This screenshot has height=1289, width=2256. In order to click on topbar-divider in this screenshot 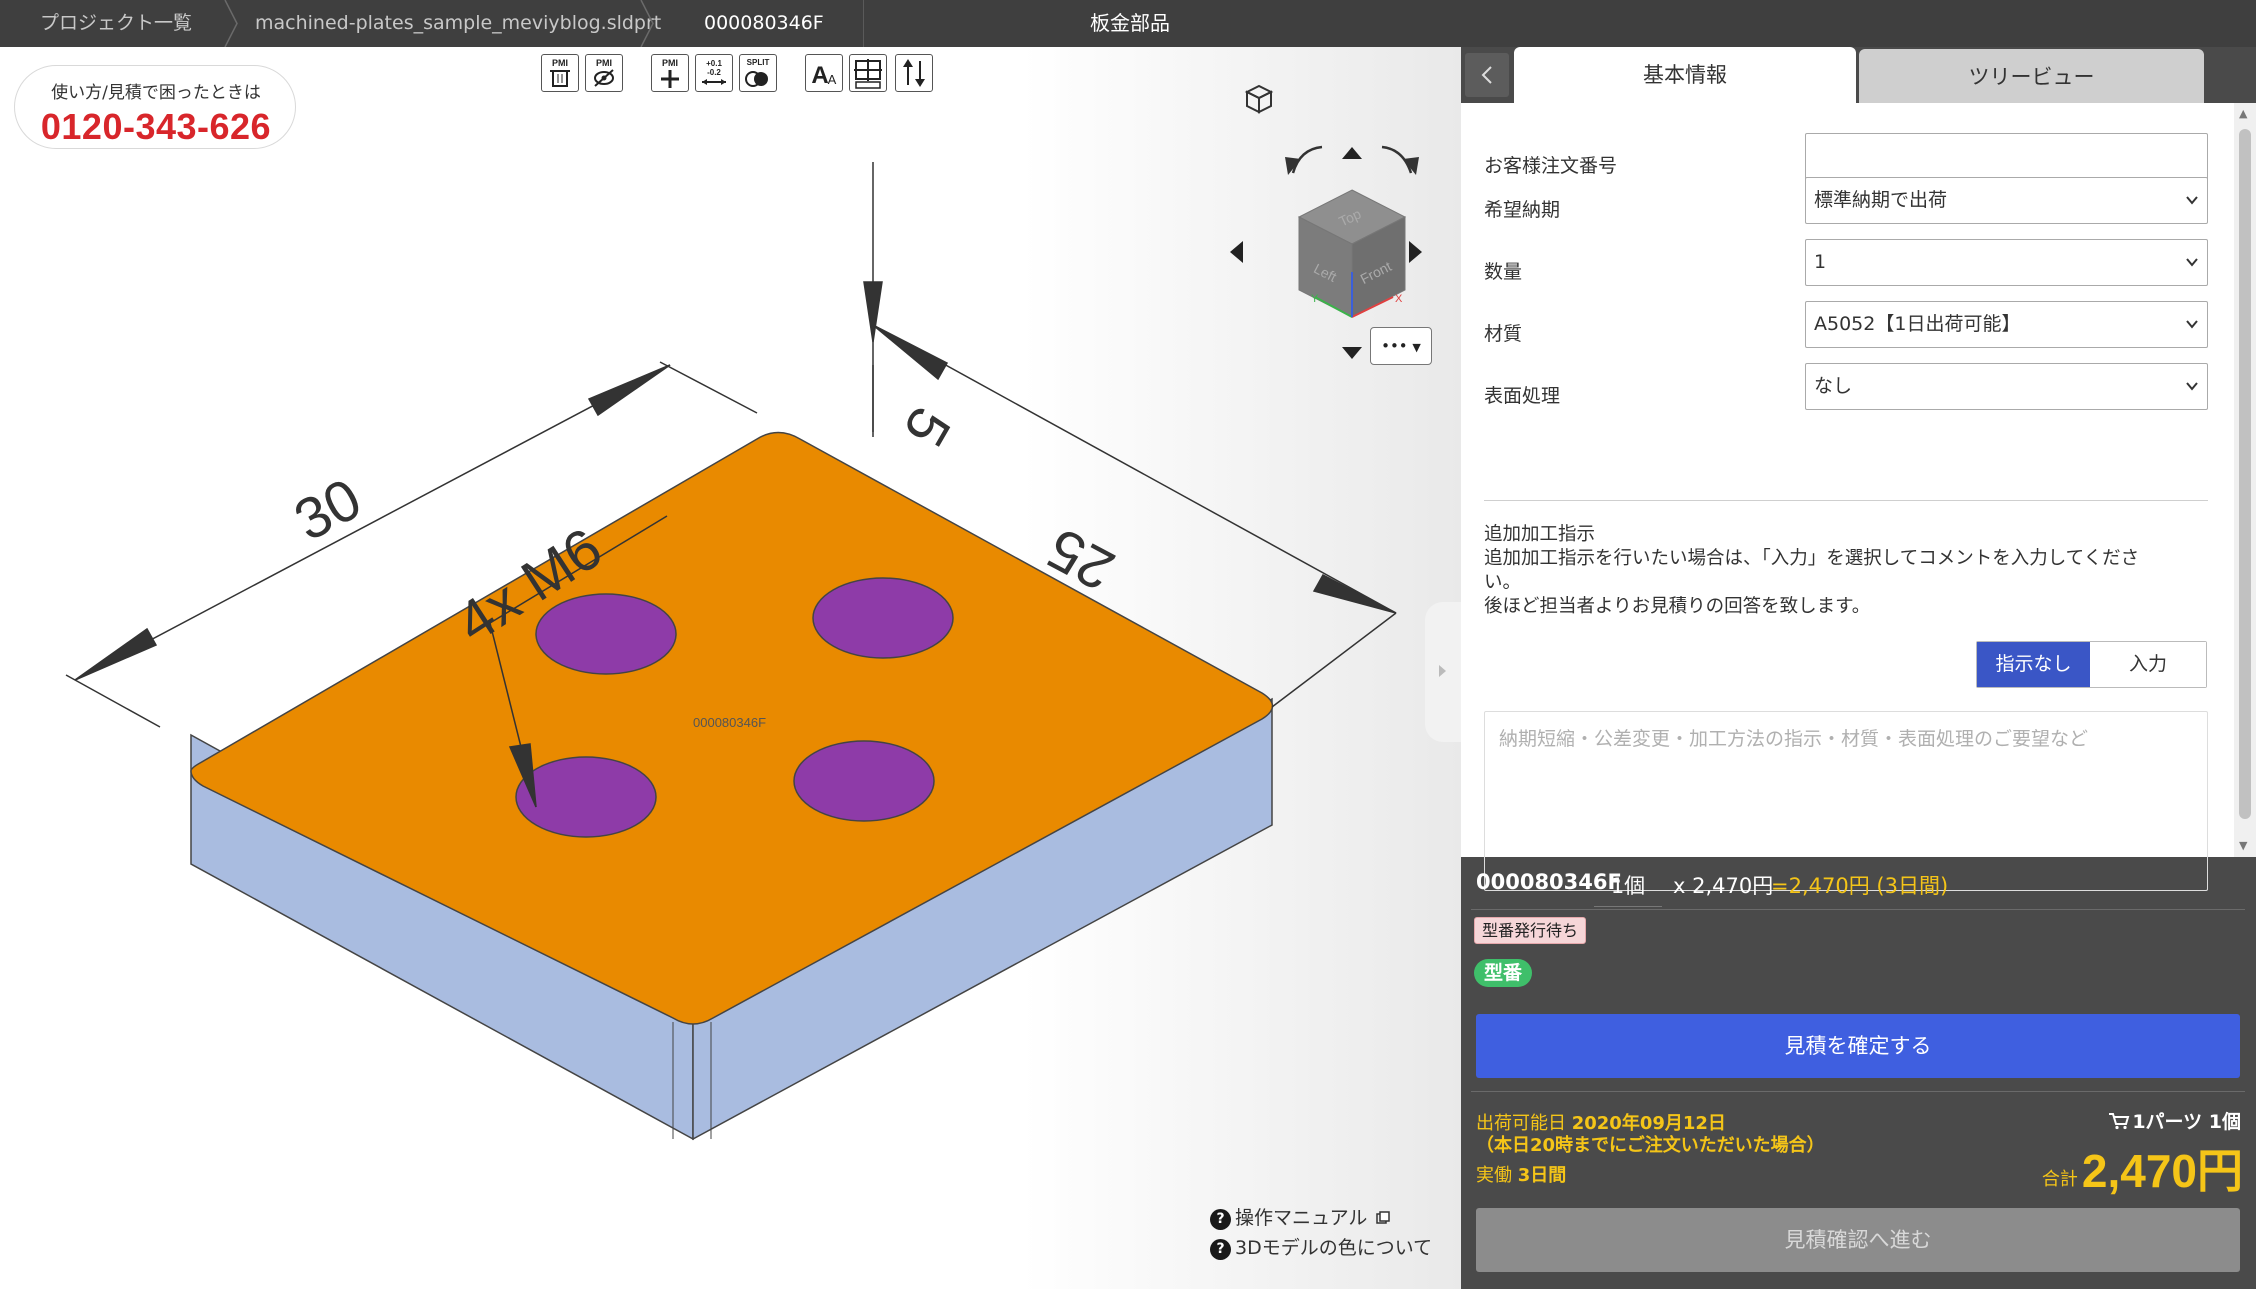, I will do `click(863, 23)`.